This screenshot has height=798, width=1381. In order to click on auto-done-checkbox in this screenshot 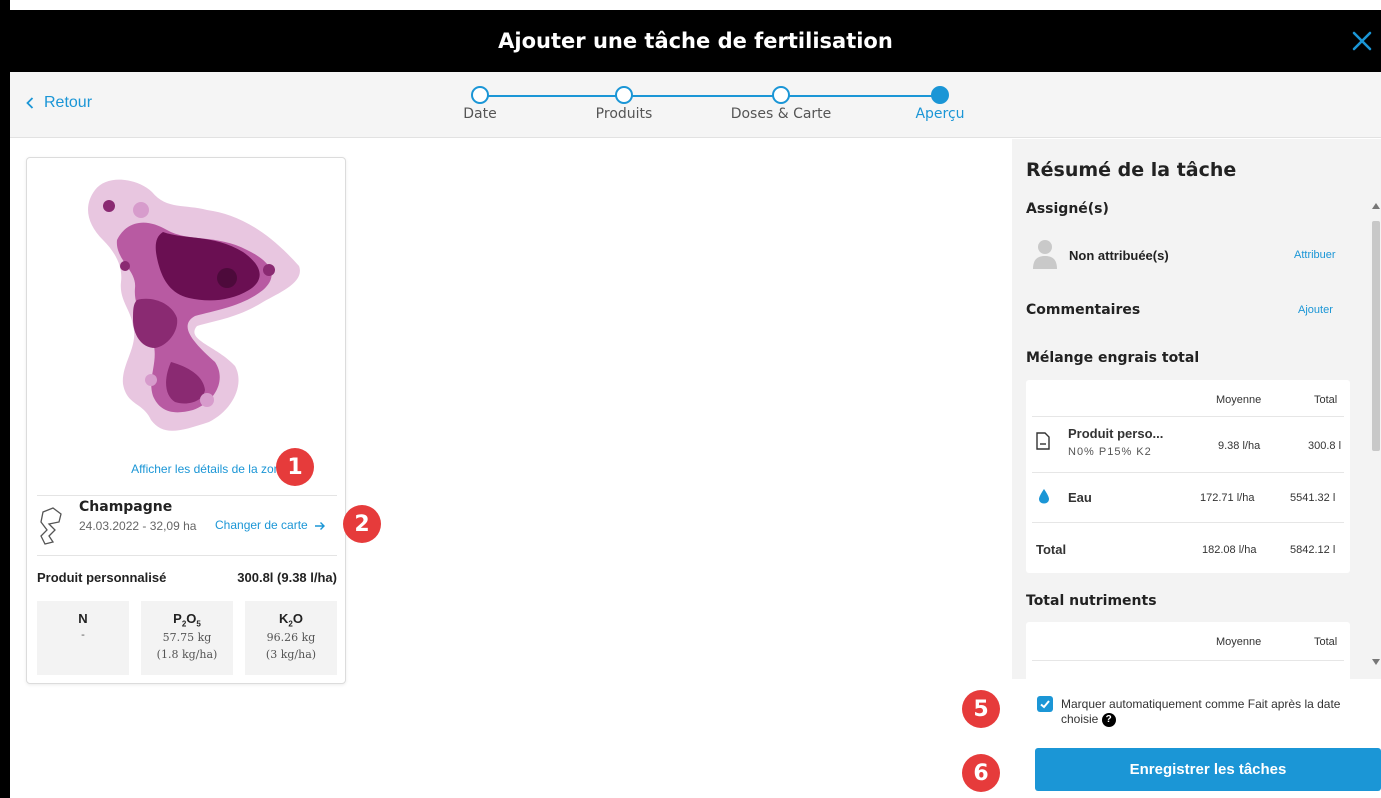, I will do `click(1045, 704)`.